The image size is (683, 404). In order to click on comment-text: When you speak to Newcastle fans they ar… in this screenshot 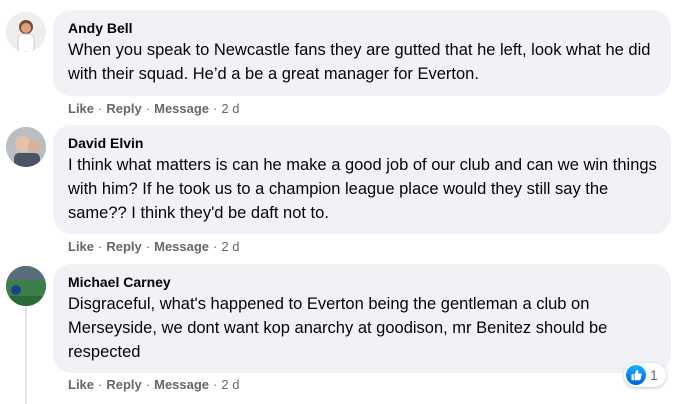, I will do `click(359, 62)`.